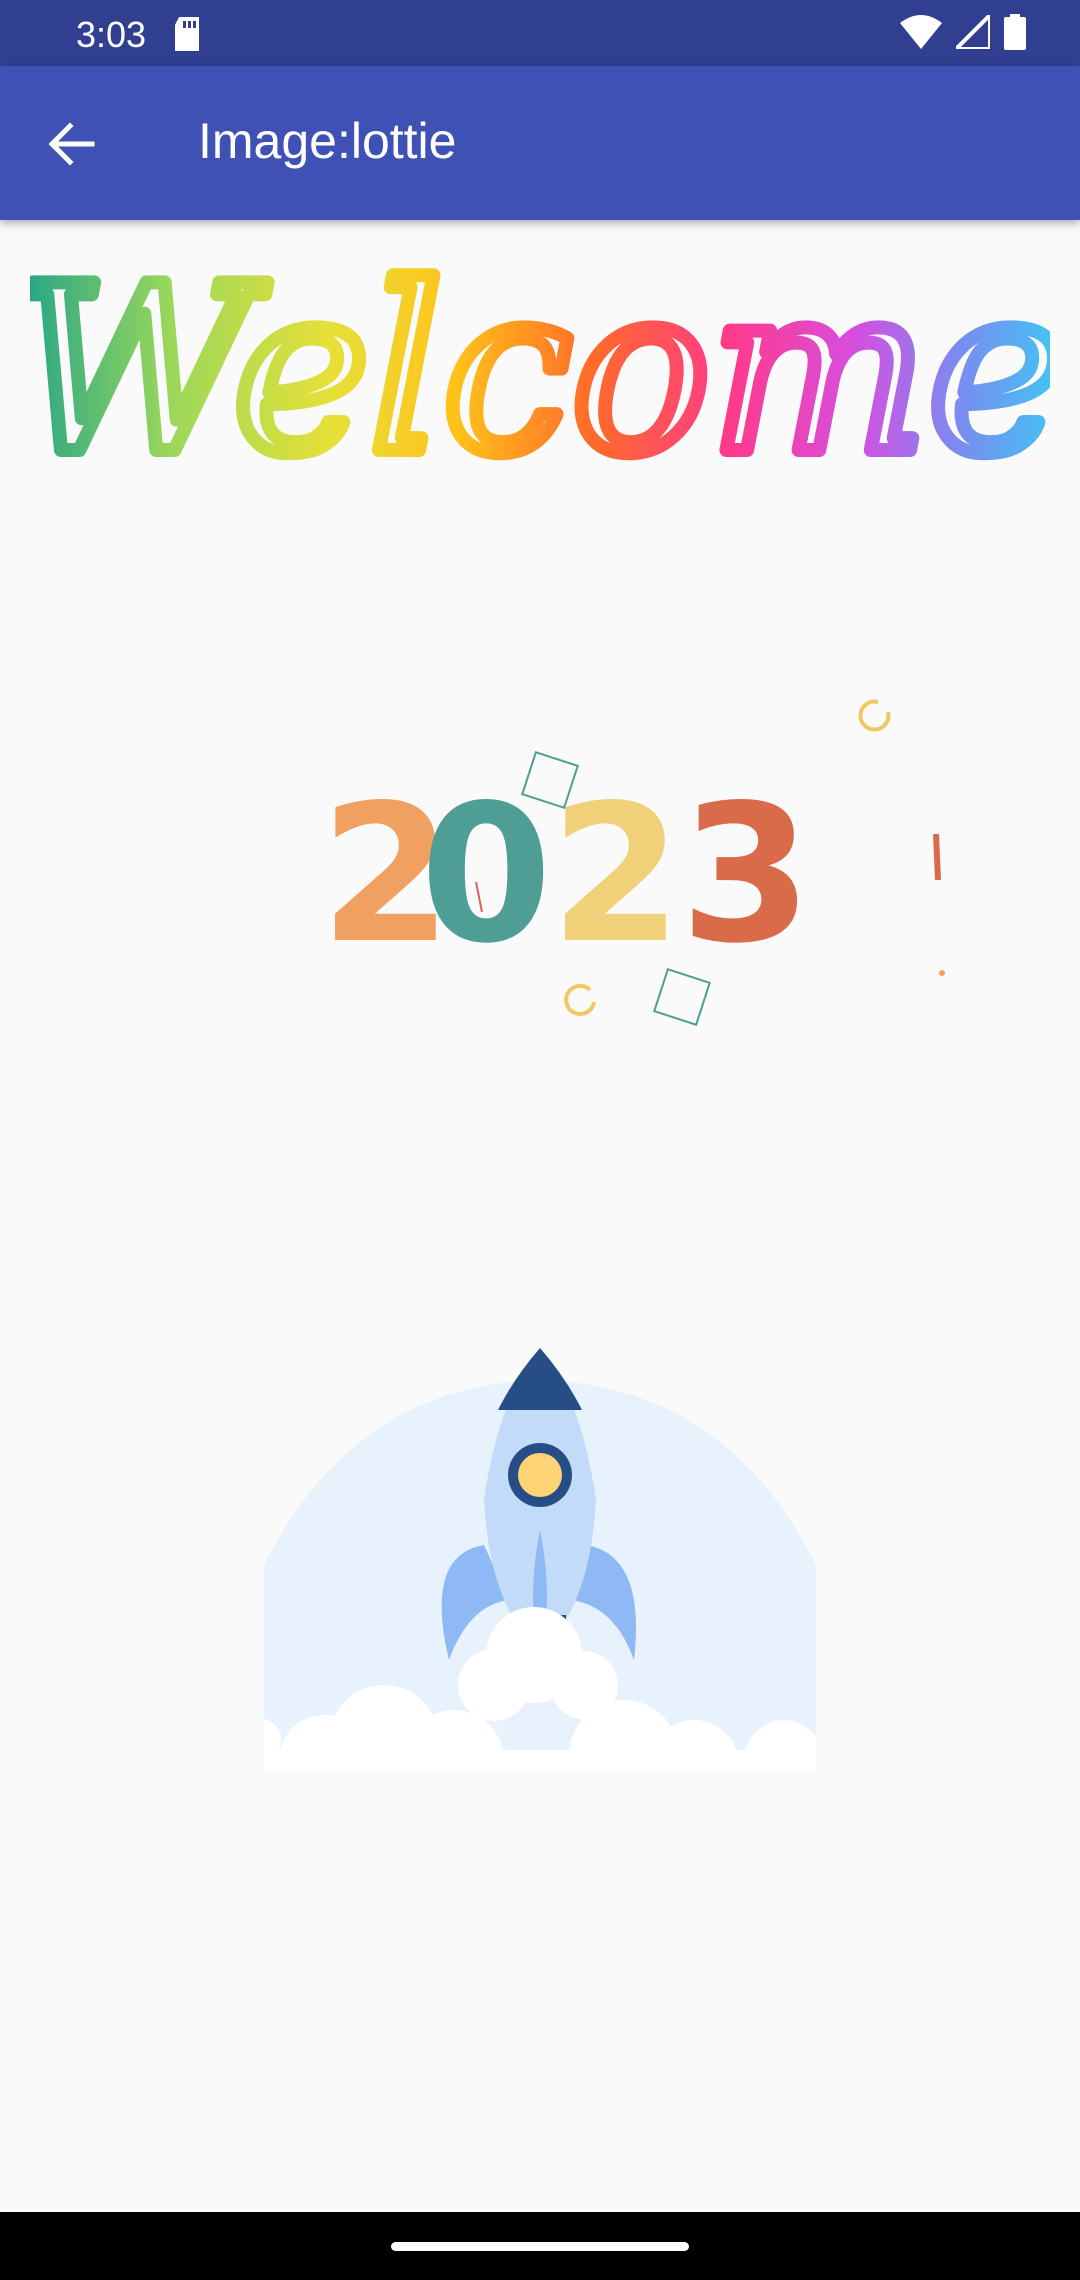 Image resolution: width=1080 pixels, height=2280 pixels. Describe the element at coordinates (540, 375) in the screenshot. I see `welcome-text: Welcome` at that location.